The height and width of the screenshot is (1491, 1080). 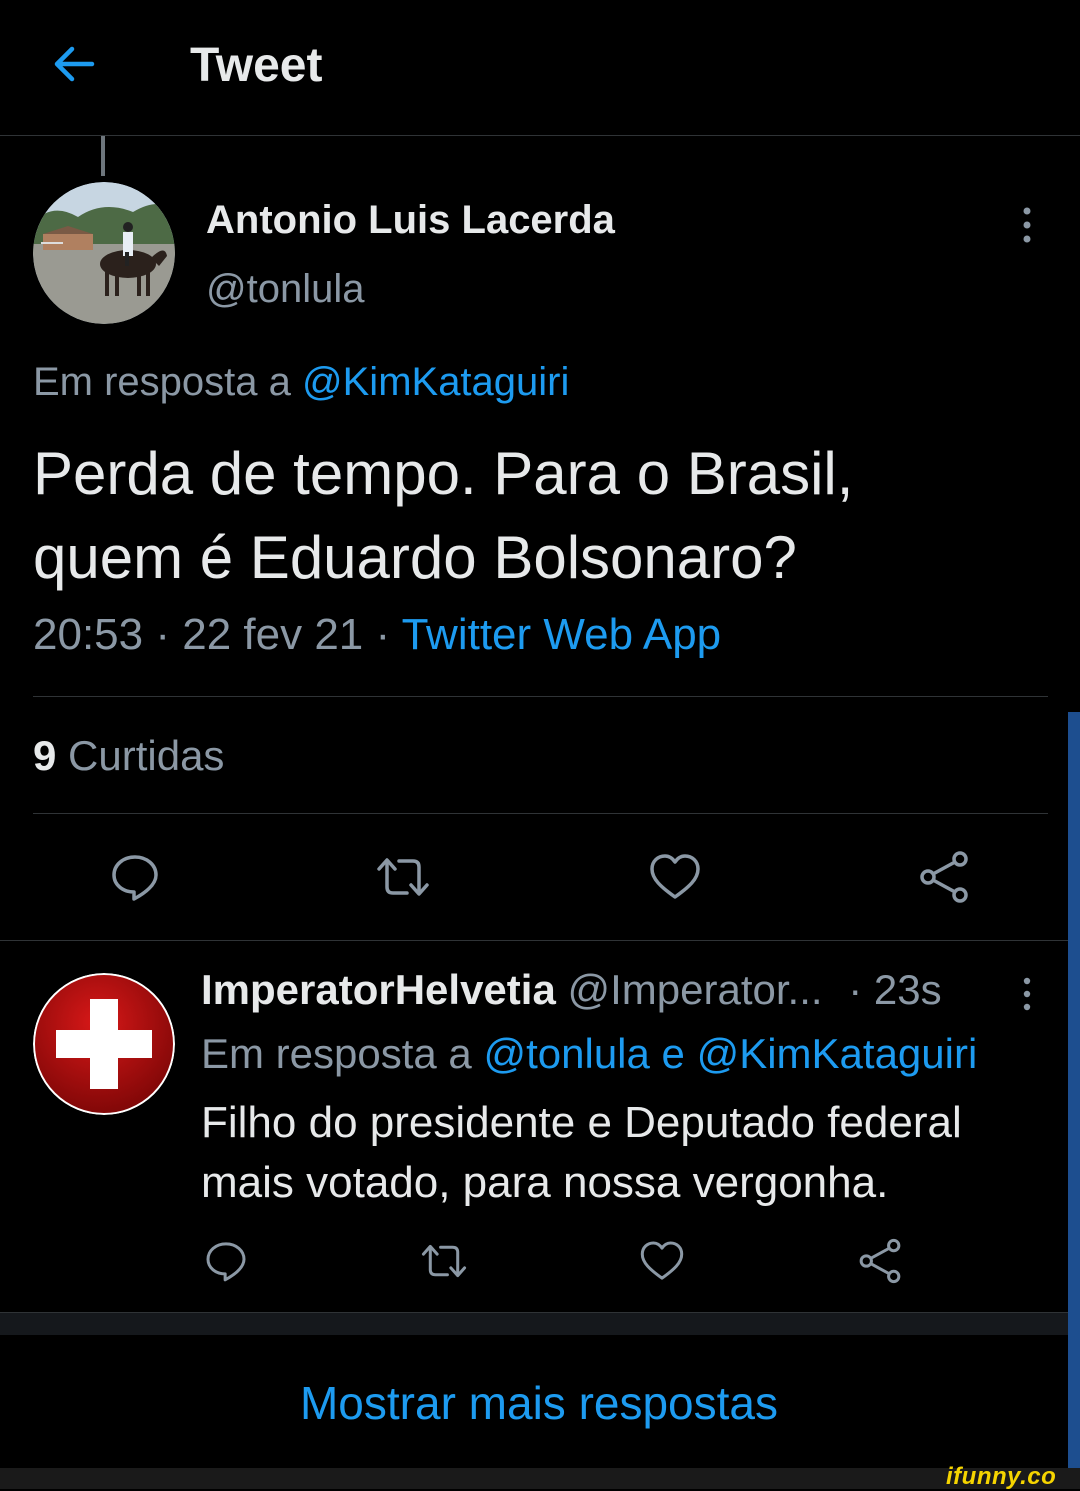 I want to click on show-more-replies-button: Mostrar mais respostas, so click(x=539, y=1403).